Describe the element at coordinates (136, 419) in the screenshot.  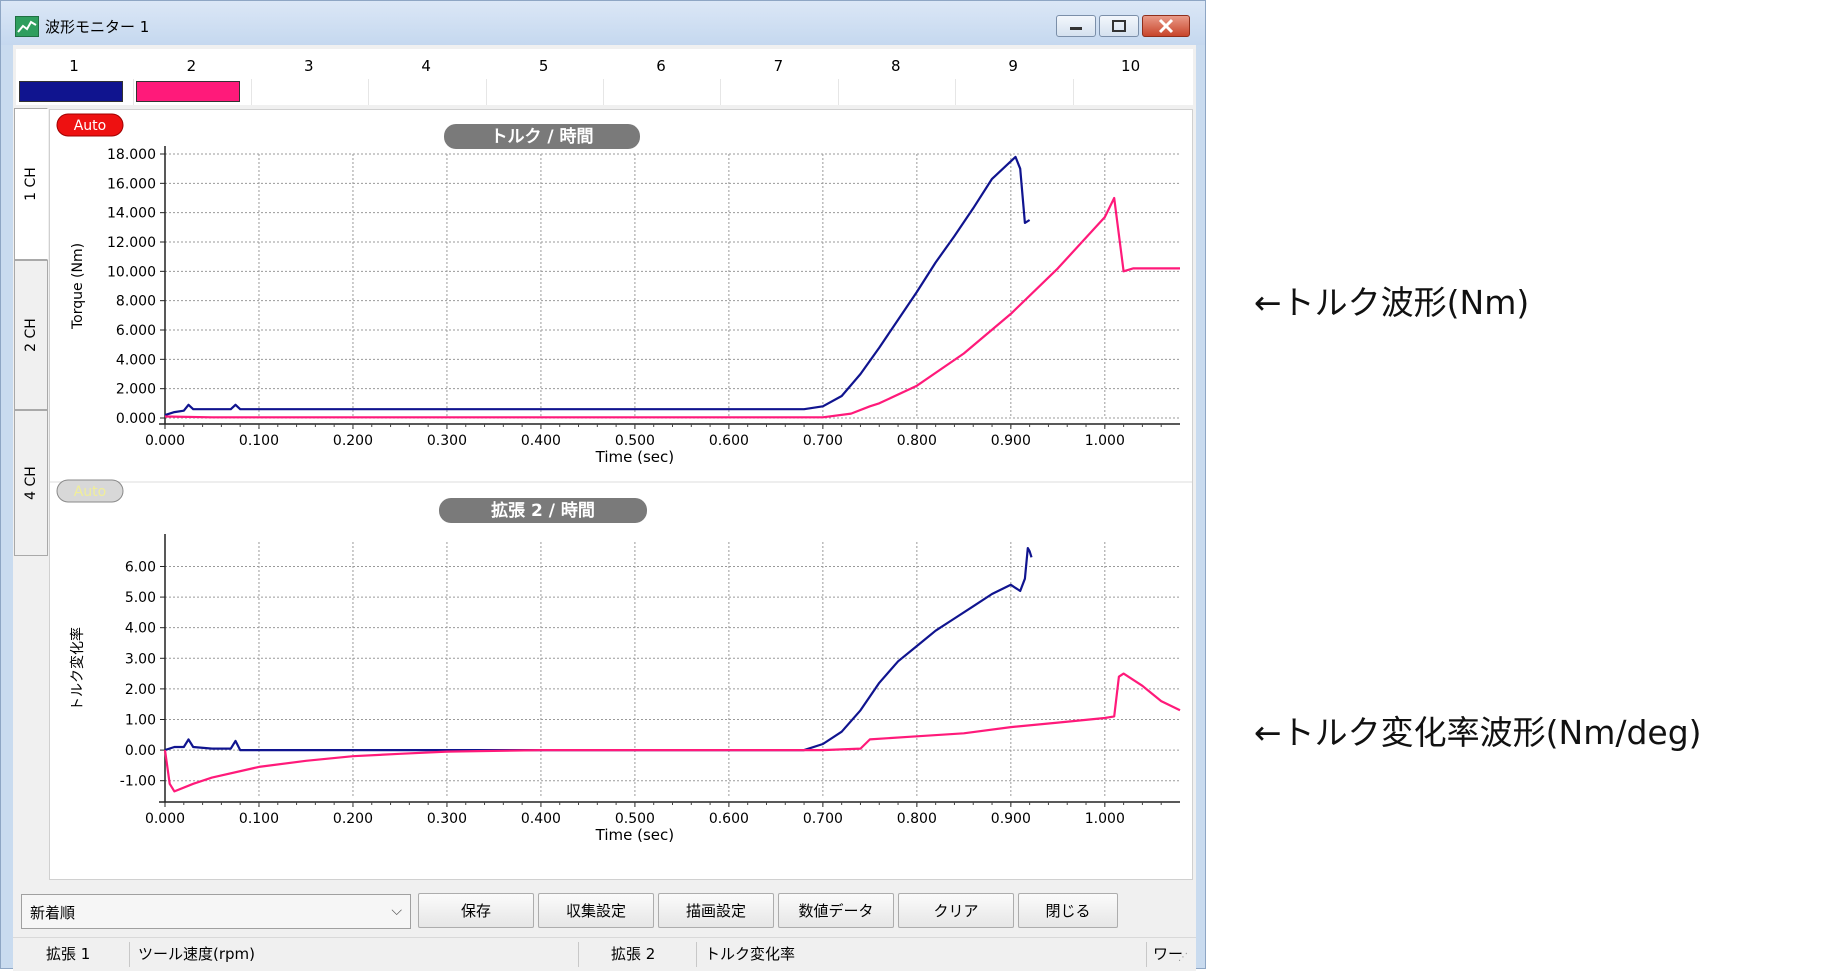
I see `y-tick-label: 0.000` at that location.